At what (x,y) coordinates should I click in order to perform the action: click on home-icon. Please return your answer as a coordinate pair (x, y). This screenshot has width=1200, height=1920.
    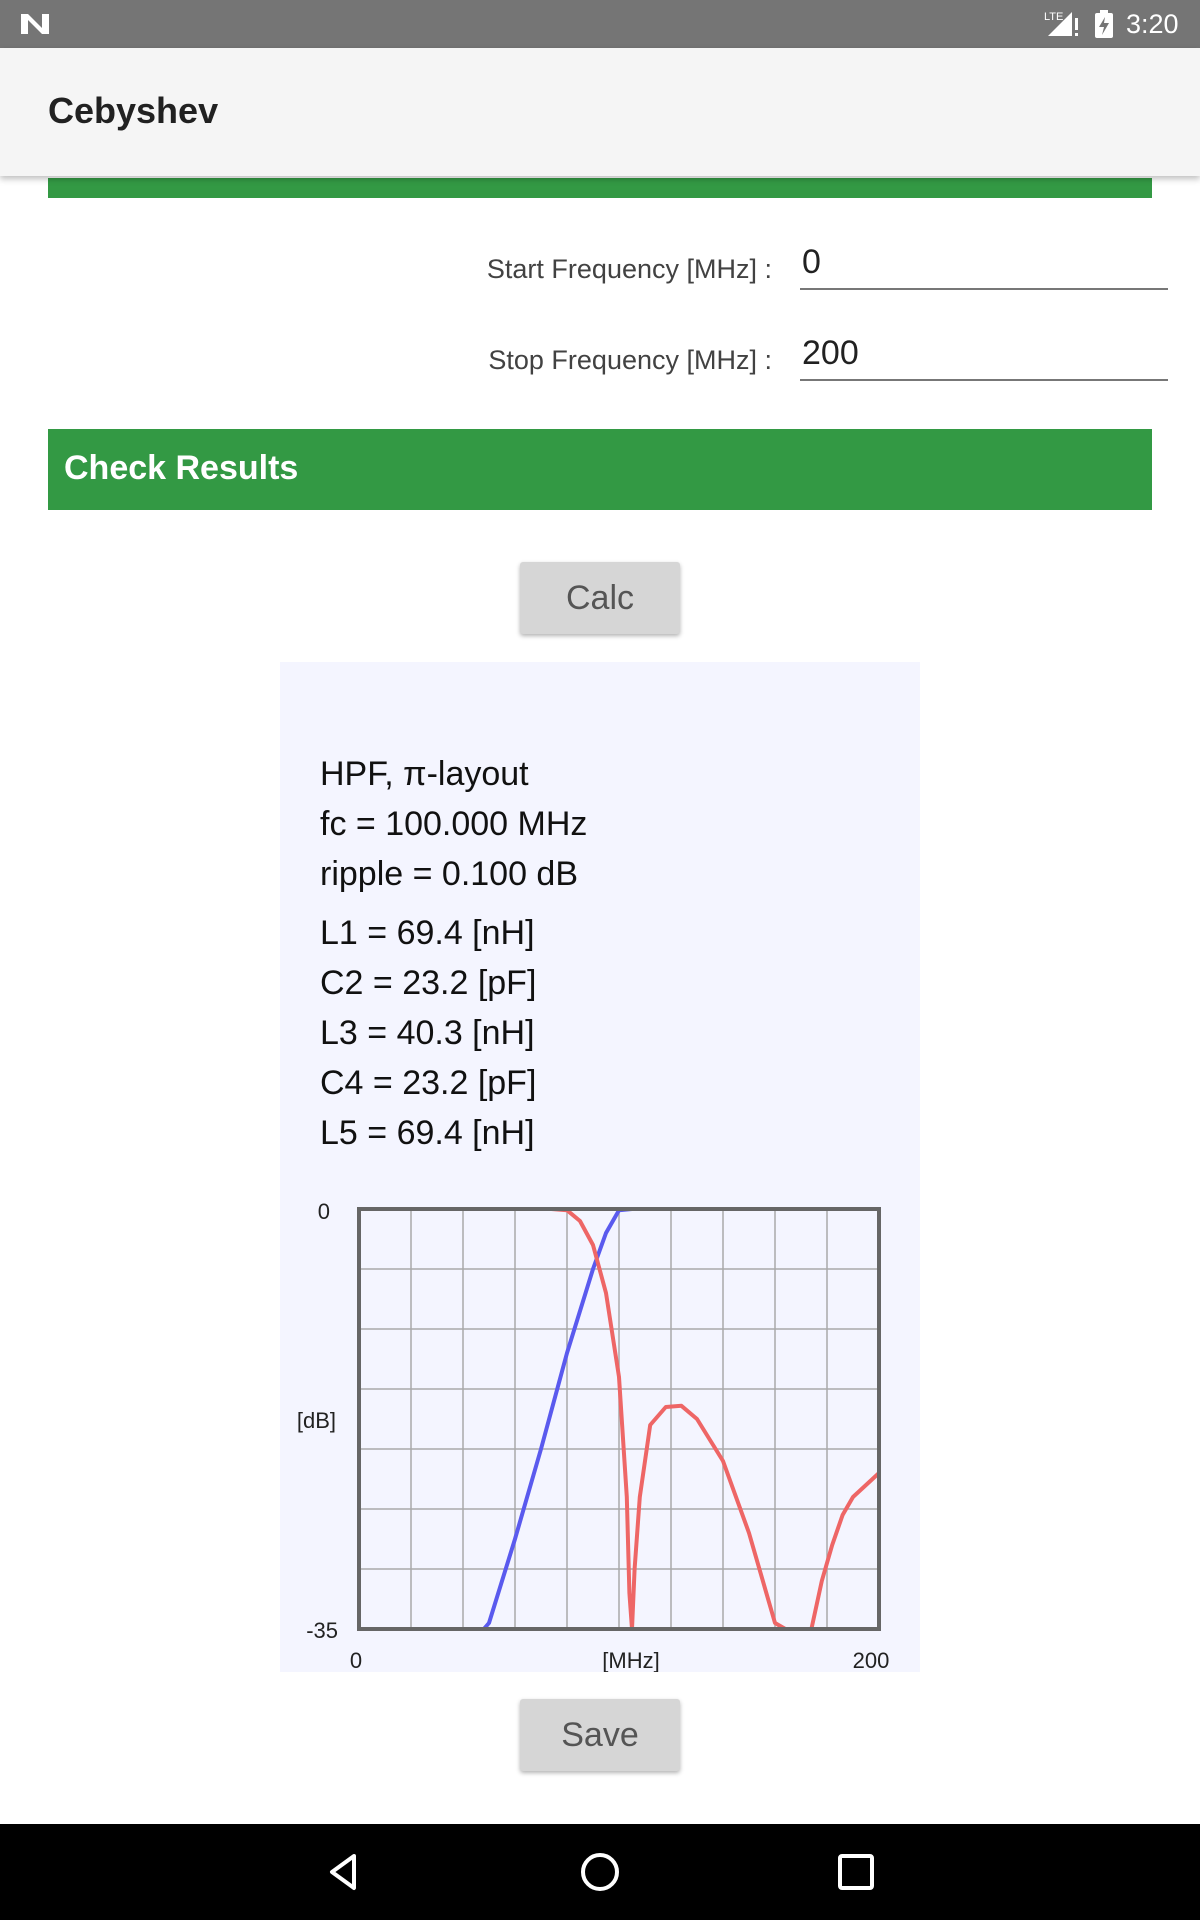
    Looking at the image, I should click on (600, 1872).